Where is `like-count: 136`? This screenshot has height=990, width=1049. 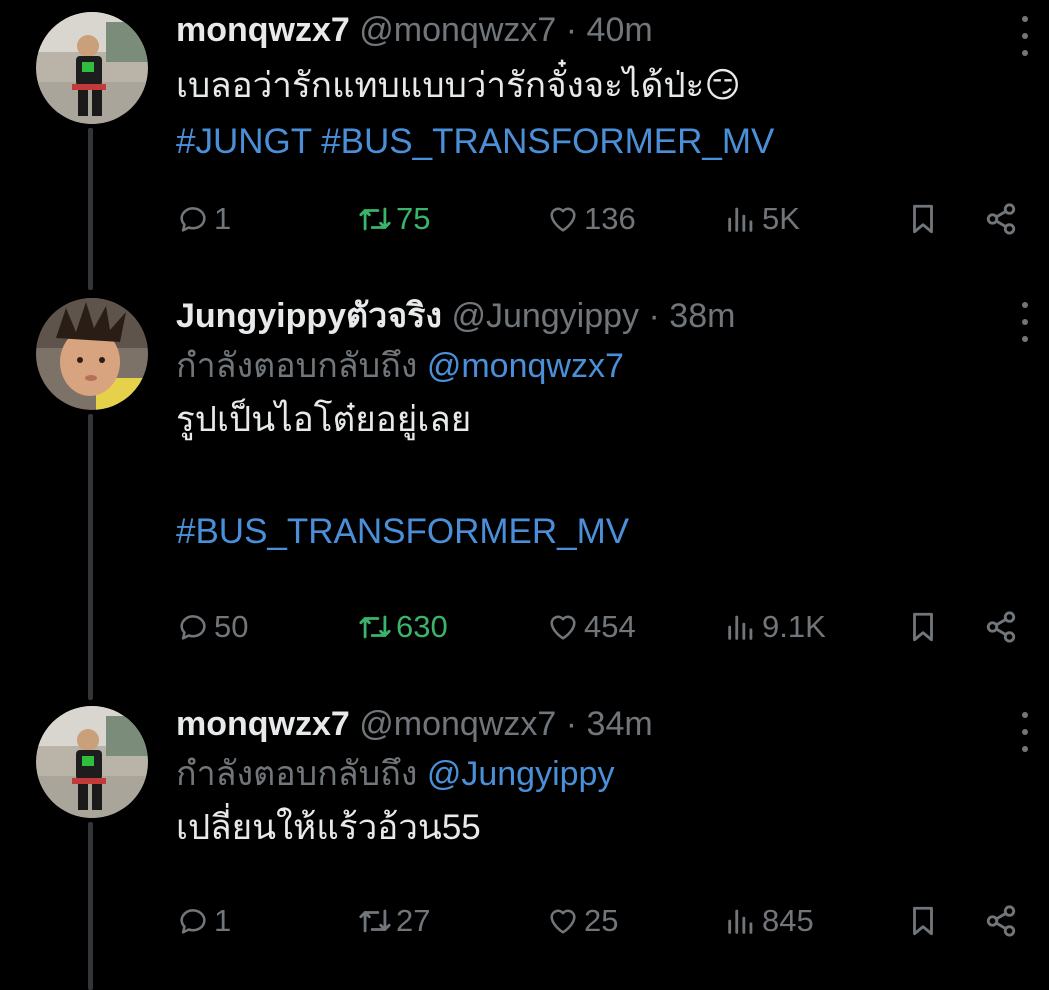 like-count: 136 is located at coordinates (610, 218).